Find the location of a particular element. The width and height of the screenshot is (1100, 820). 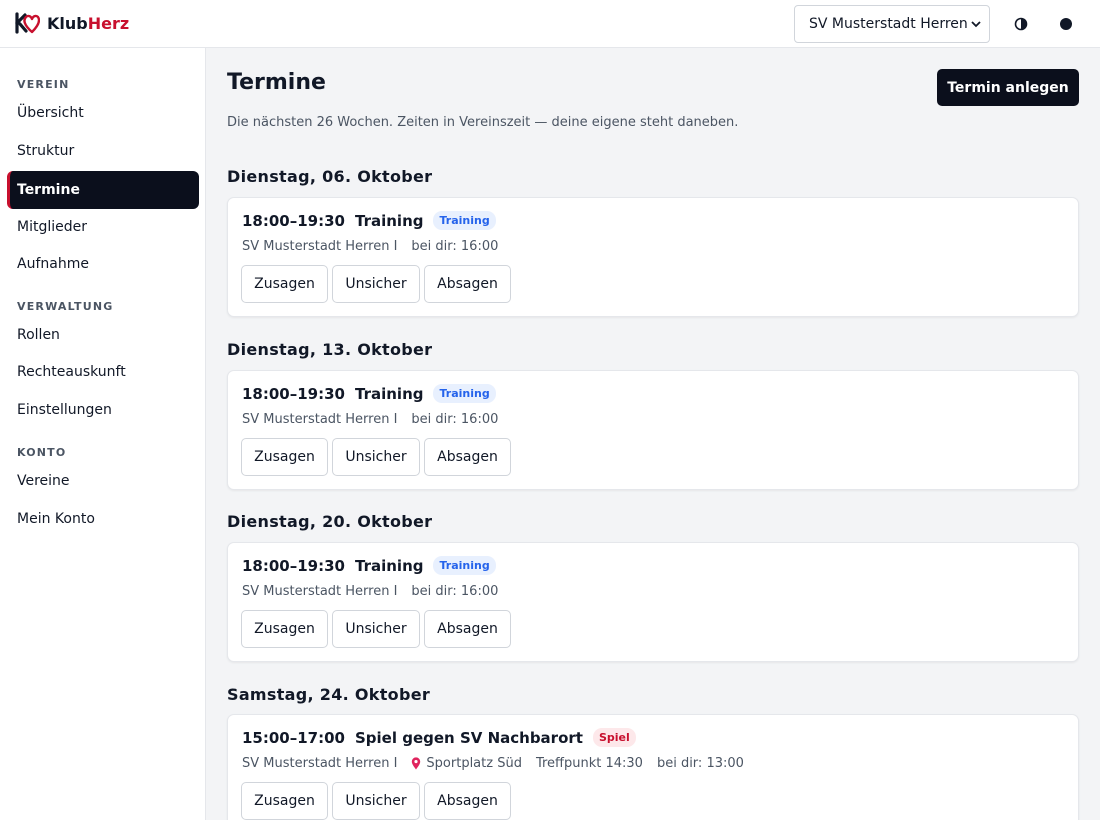

contrast-icon is located at coordinates (1021, 24).